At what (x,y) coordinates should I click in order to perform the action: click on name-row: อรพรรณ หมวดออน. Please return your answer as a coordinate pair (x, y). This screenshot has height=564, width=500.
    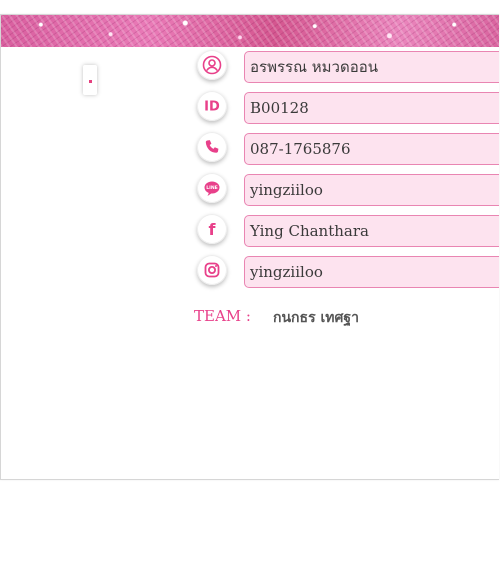
    Looking at the image, I should click on (348, 67).